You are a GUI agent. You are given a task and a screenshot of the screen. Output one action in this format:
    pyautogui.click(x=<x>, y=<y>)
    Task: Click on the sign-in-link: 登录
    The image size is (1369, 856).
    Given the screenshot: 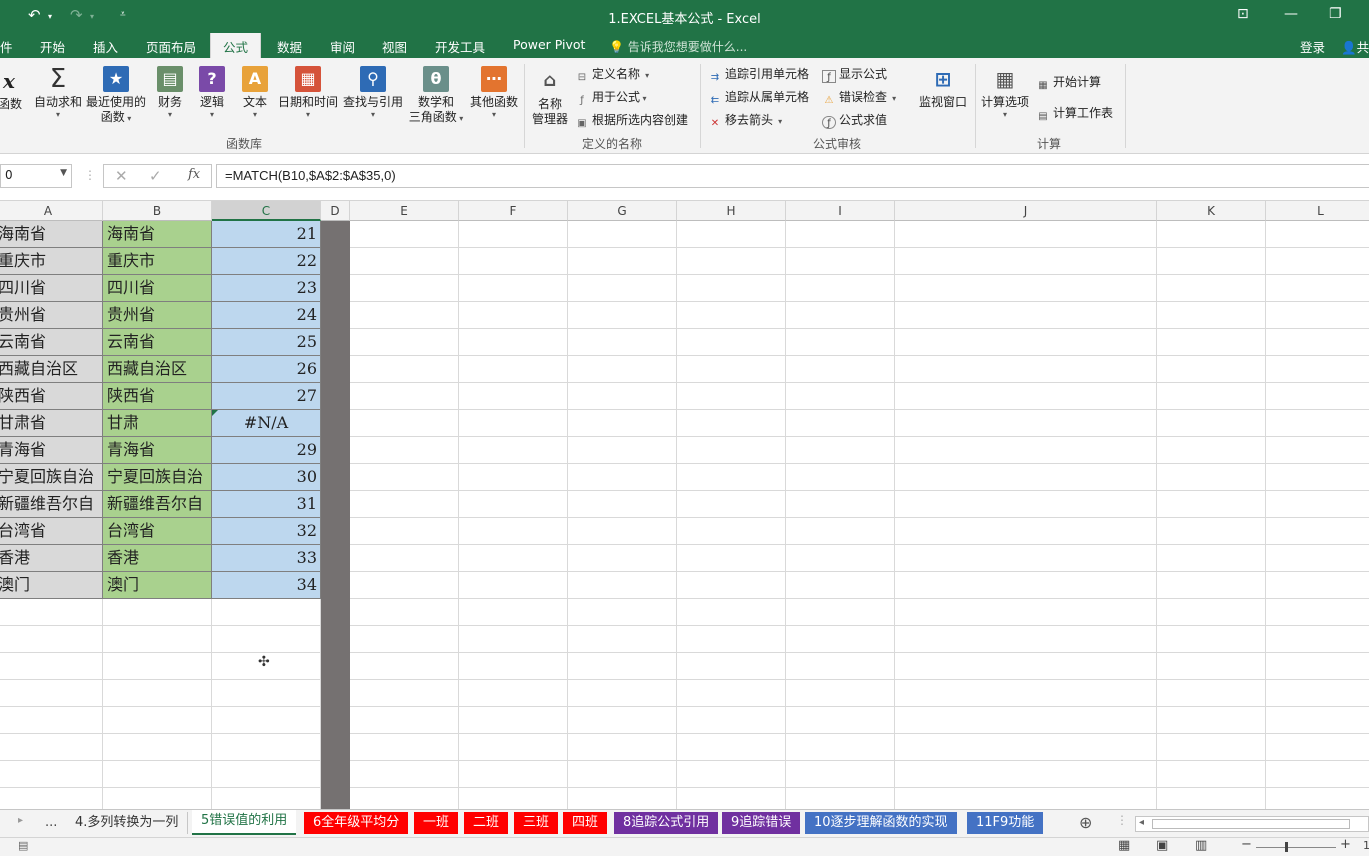 What is the action you would take?
    pyautogui.click(x=1312, y=46)
    